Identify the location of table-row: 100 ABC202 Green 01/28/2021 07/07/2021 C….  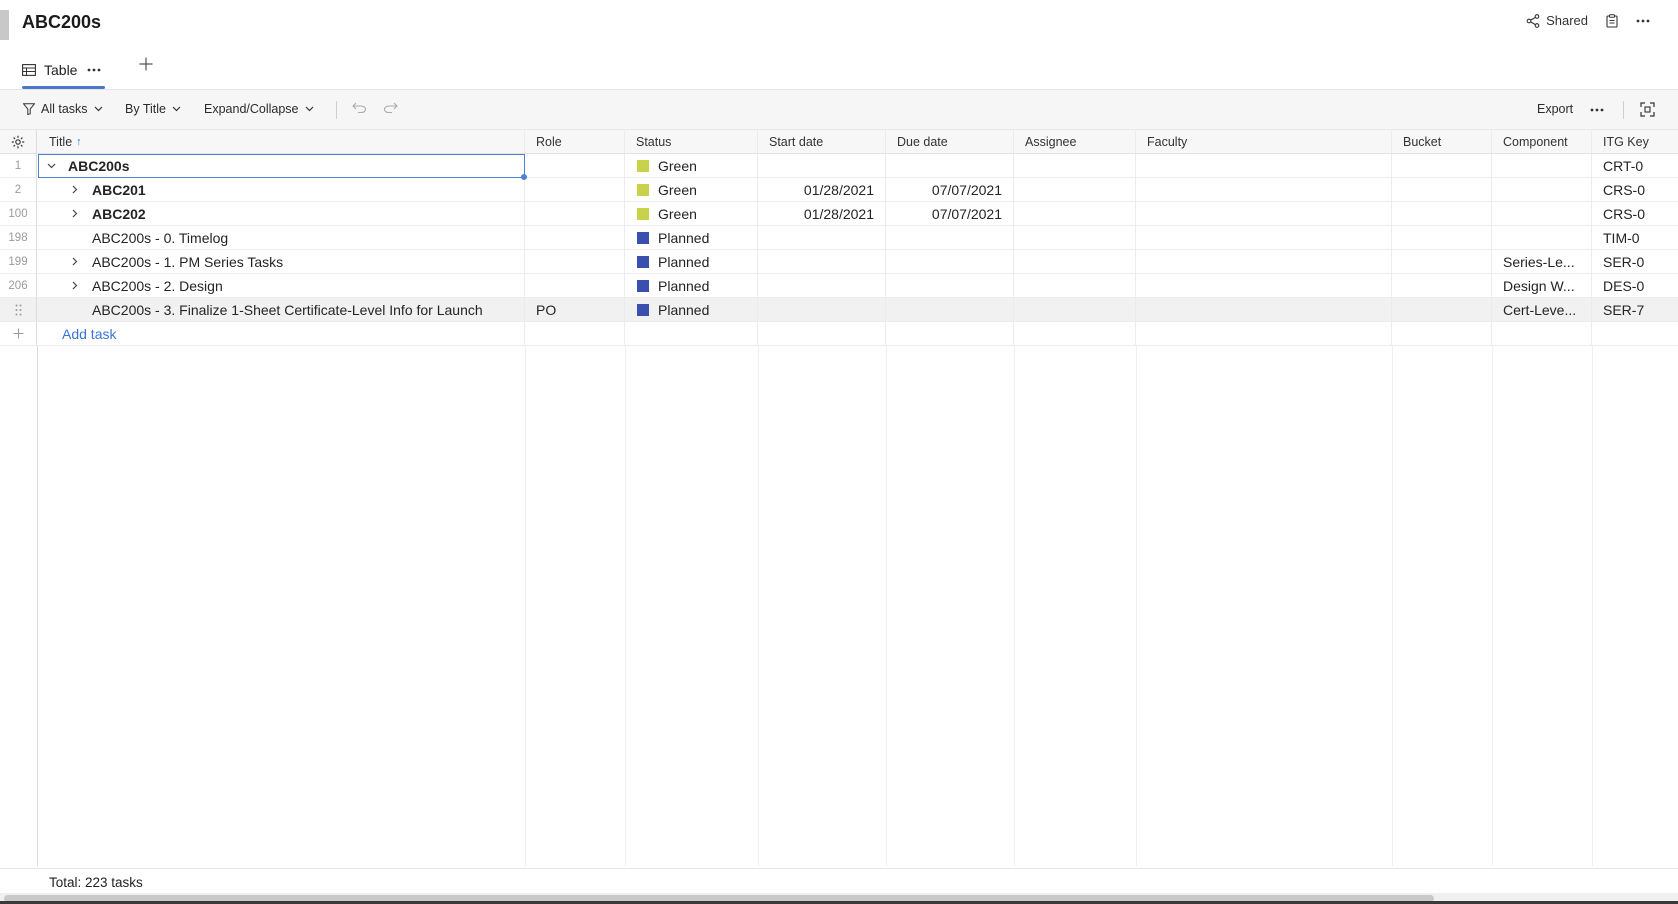
(839, 214).